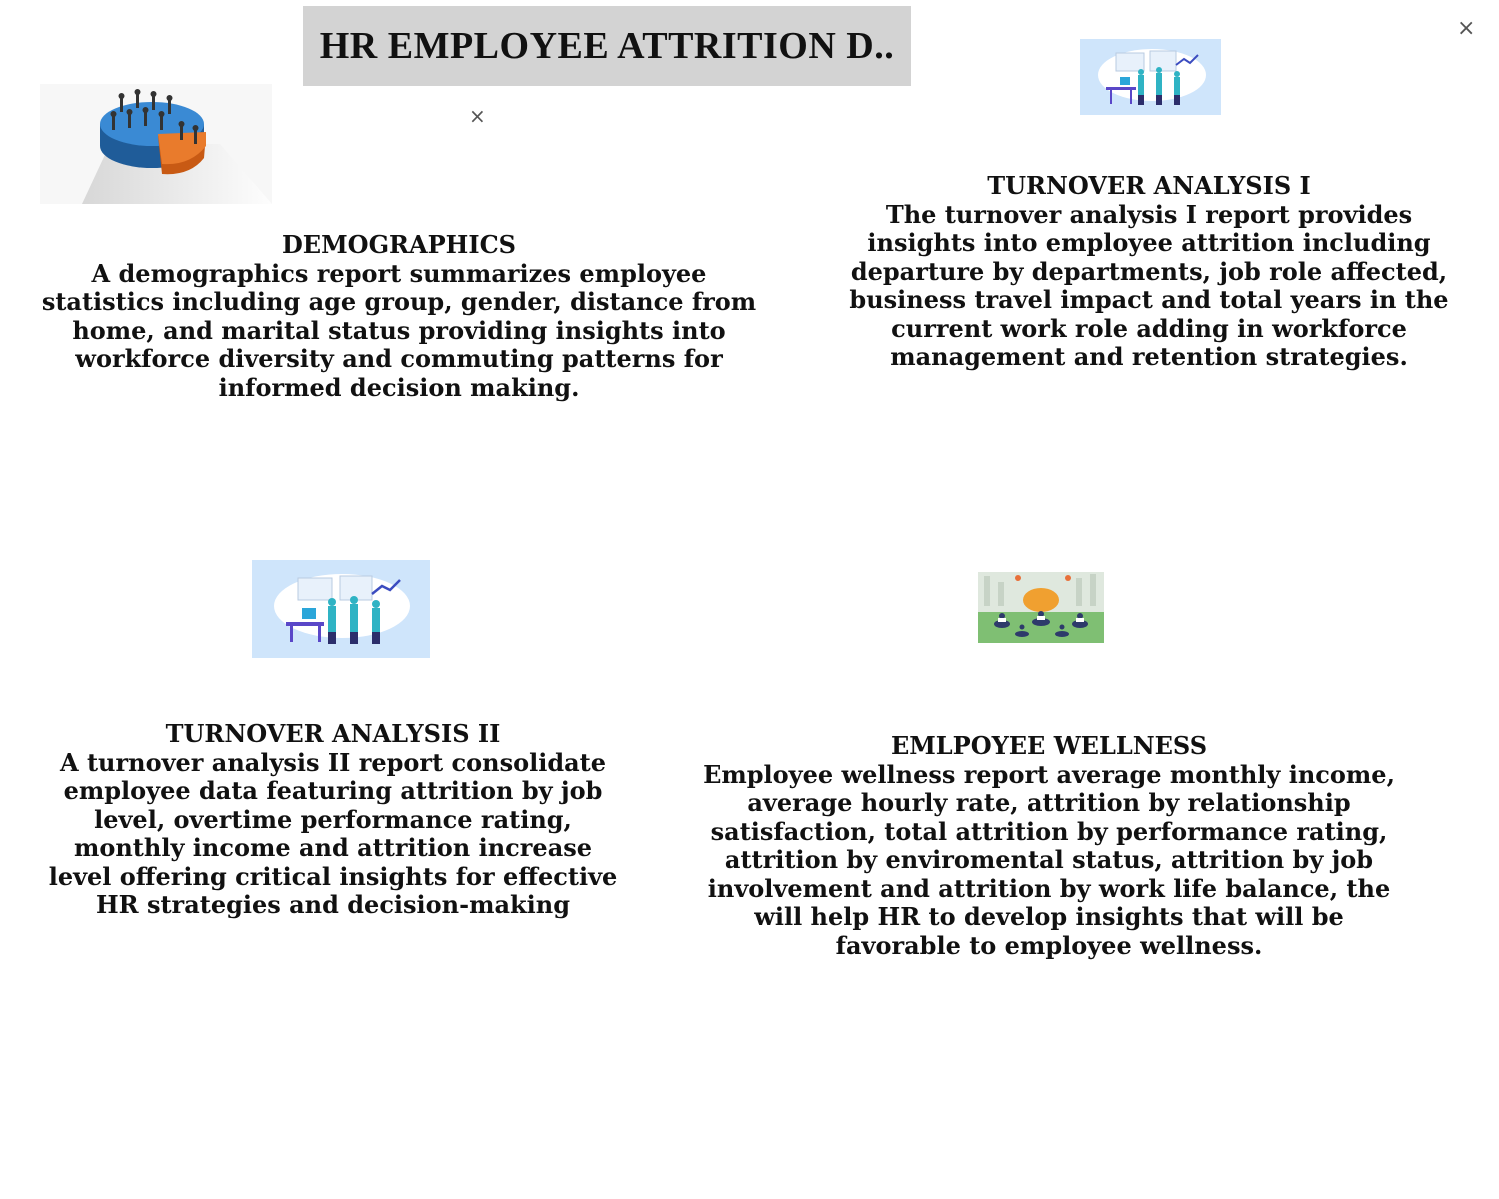  I want to click on page-title-banner: HR EMPLOYEE ATTRITION D.., so click(607, 46).